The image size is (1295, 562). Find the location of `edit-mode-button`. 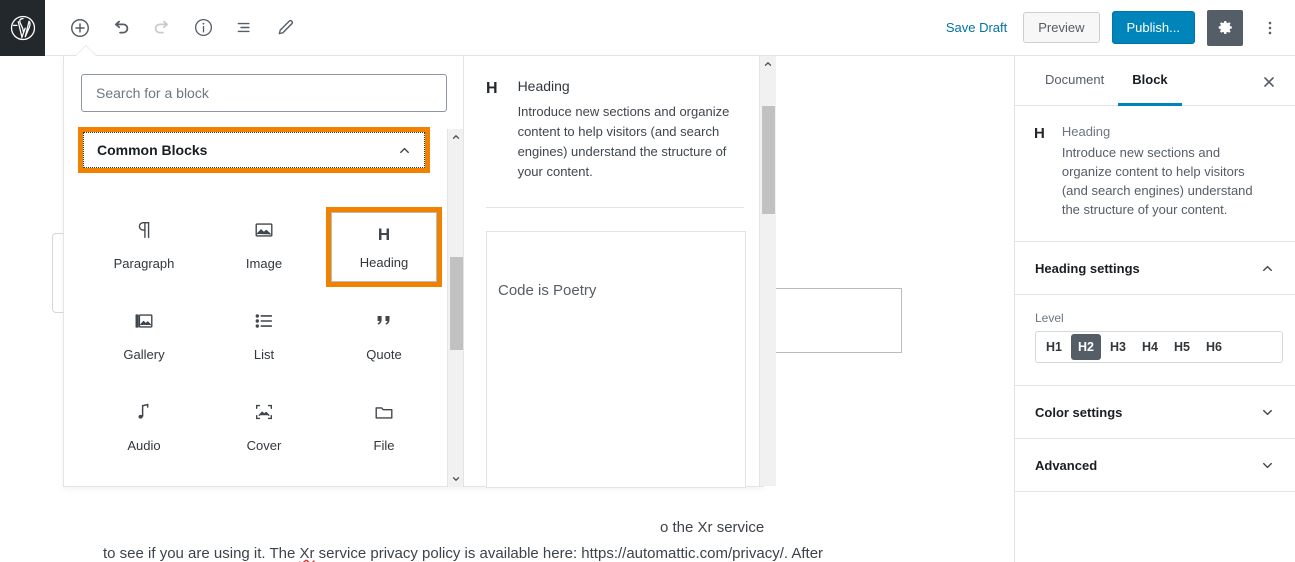

edit-mode-button is located at coordinates (285, 28).